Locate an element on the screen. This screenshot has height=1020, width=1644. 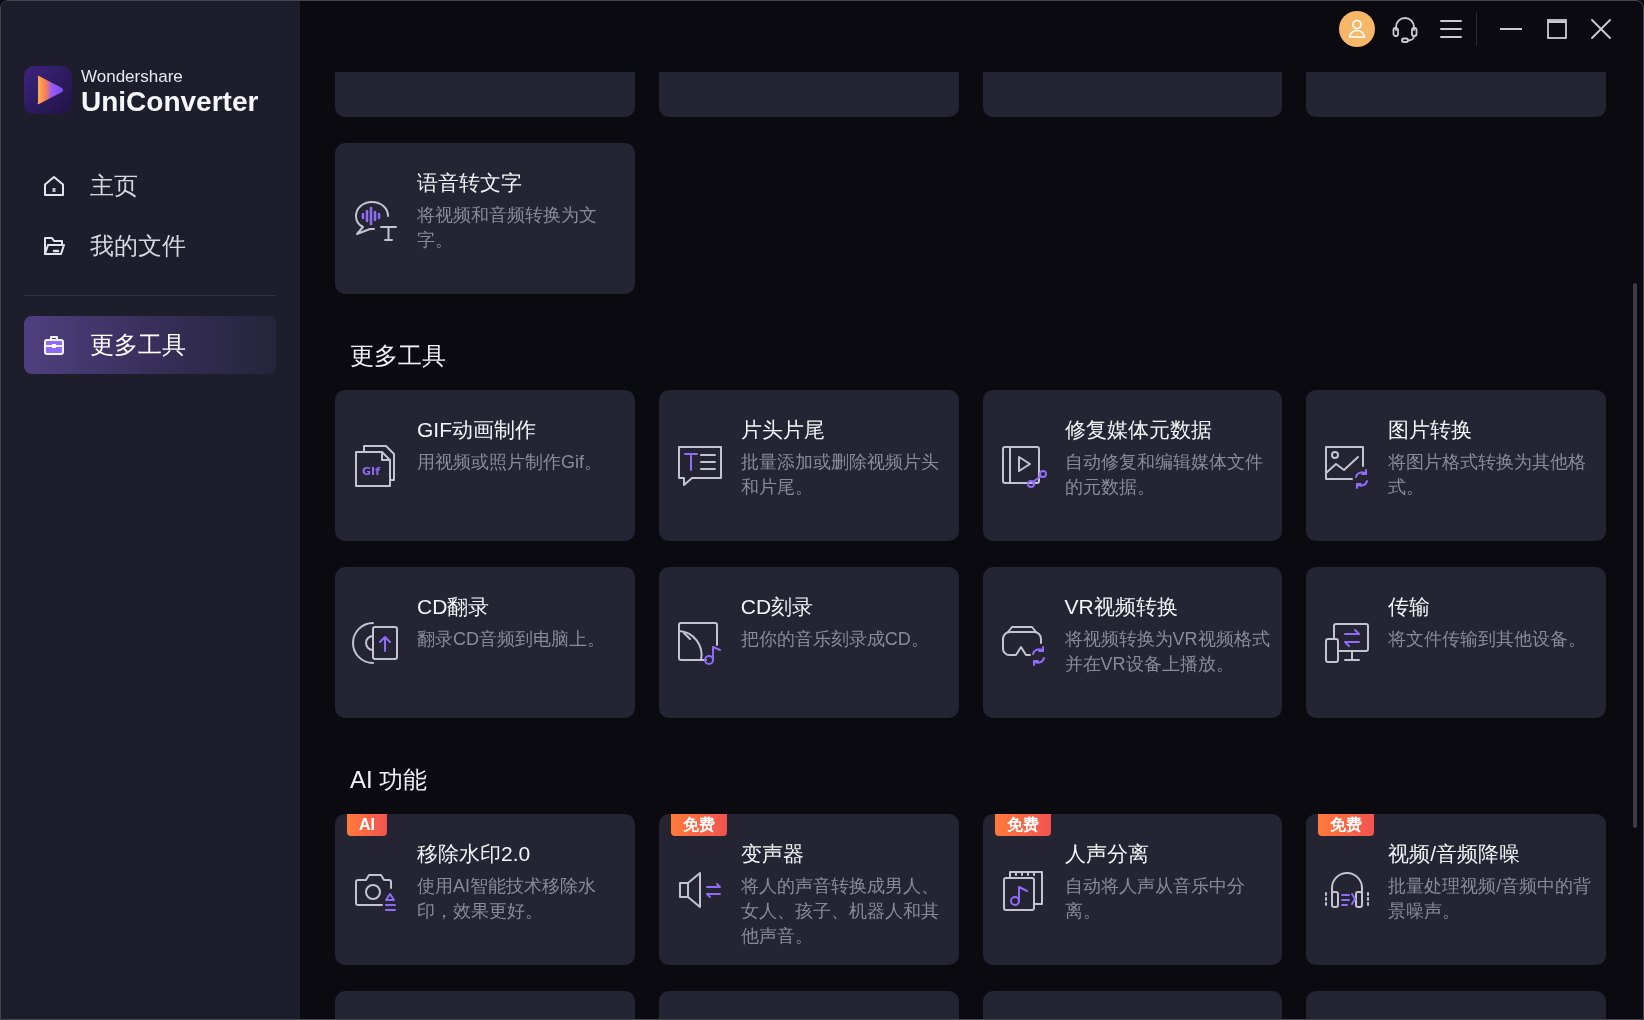
tool-card: 变声器 将人的声音转换成男人、女人、孩子、机器人和其他声音。 免费 is located at coordinates (808, 889).